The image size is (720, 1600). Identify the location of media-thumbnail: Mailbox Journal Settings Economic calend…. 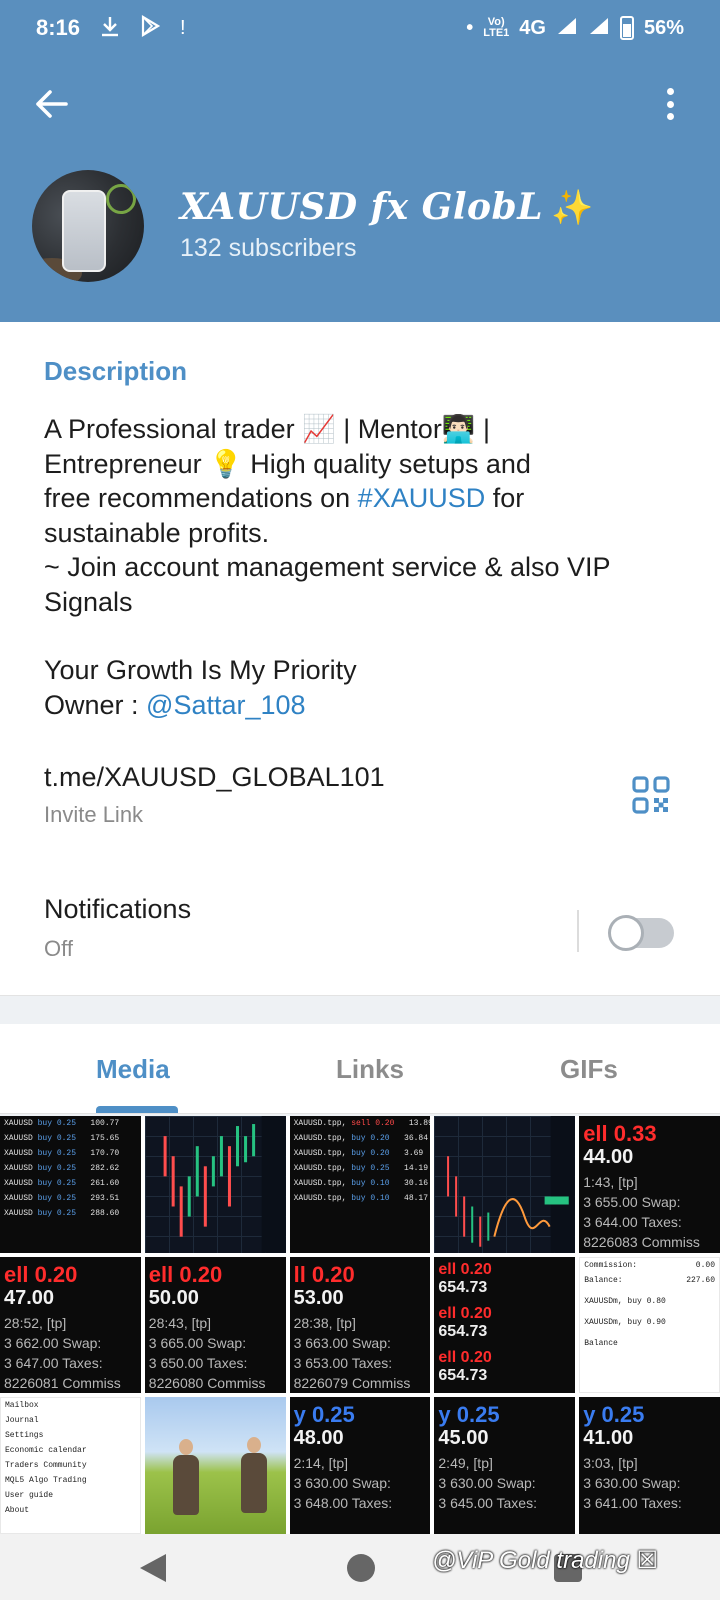
(70, 1465).